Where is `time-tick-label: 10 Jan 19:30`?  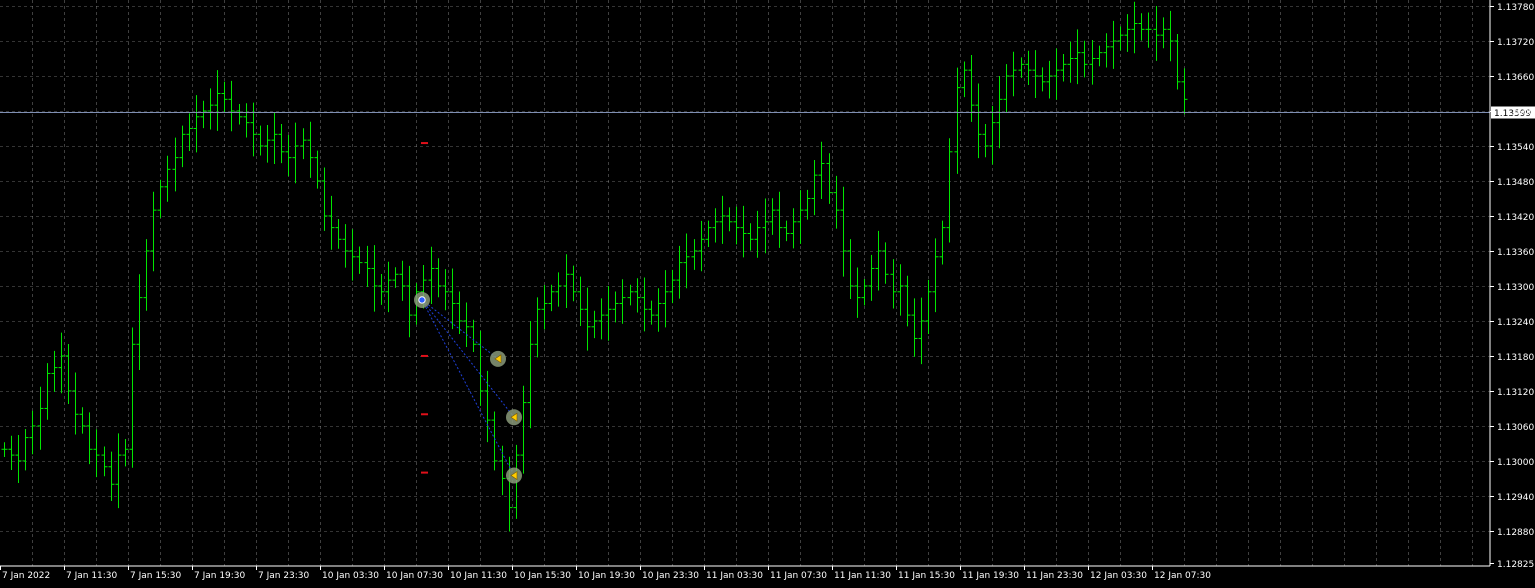
time-tick-label: 10 Jan 19:30 is located at coordinates (606, 576).